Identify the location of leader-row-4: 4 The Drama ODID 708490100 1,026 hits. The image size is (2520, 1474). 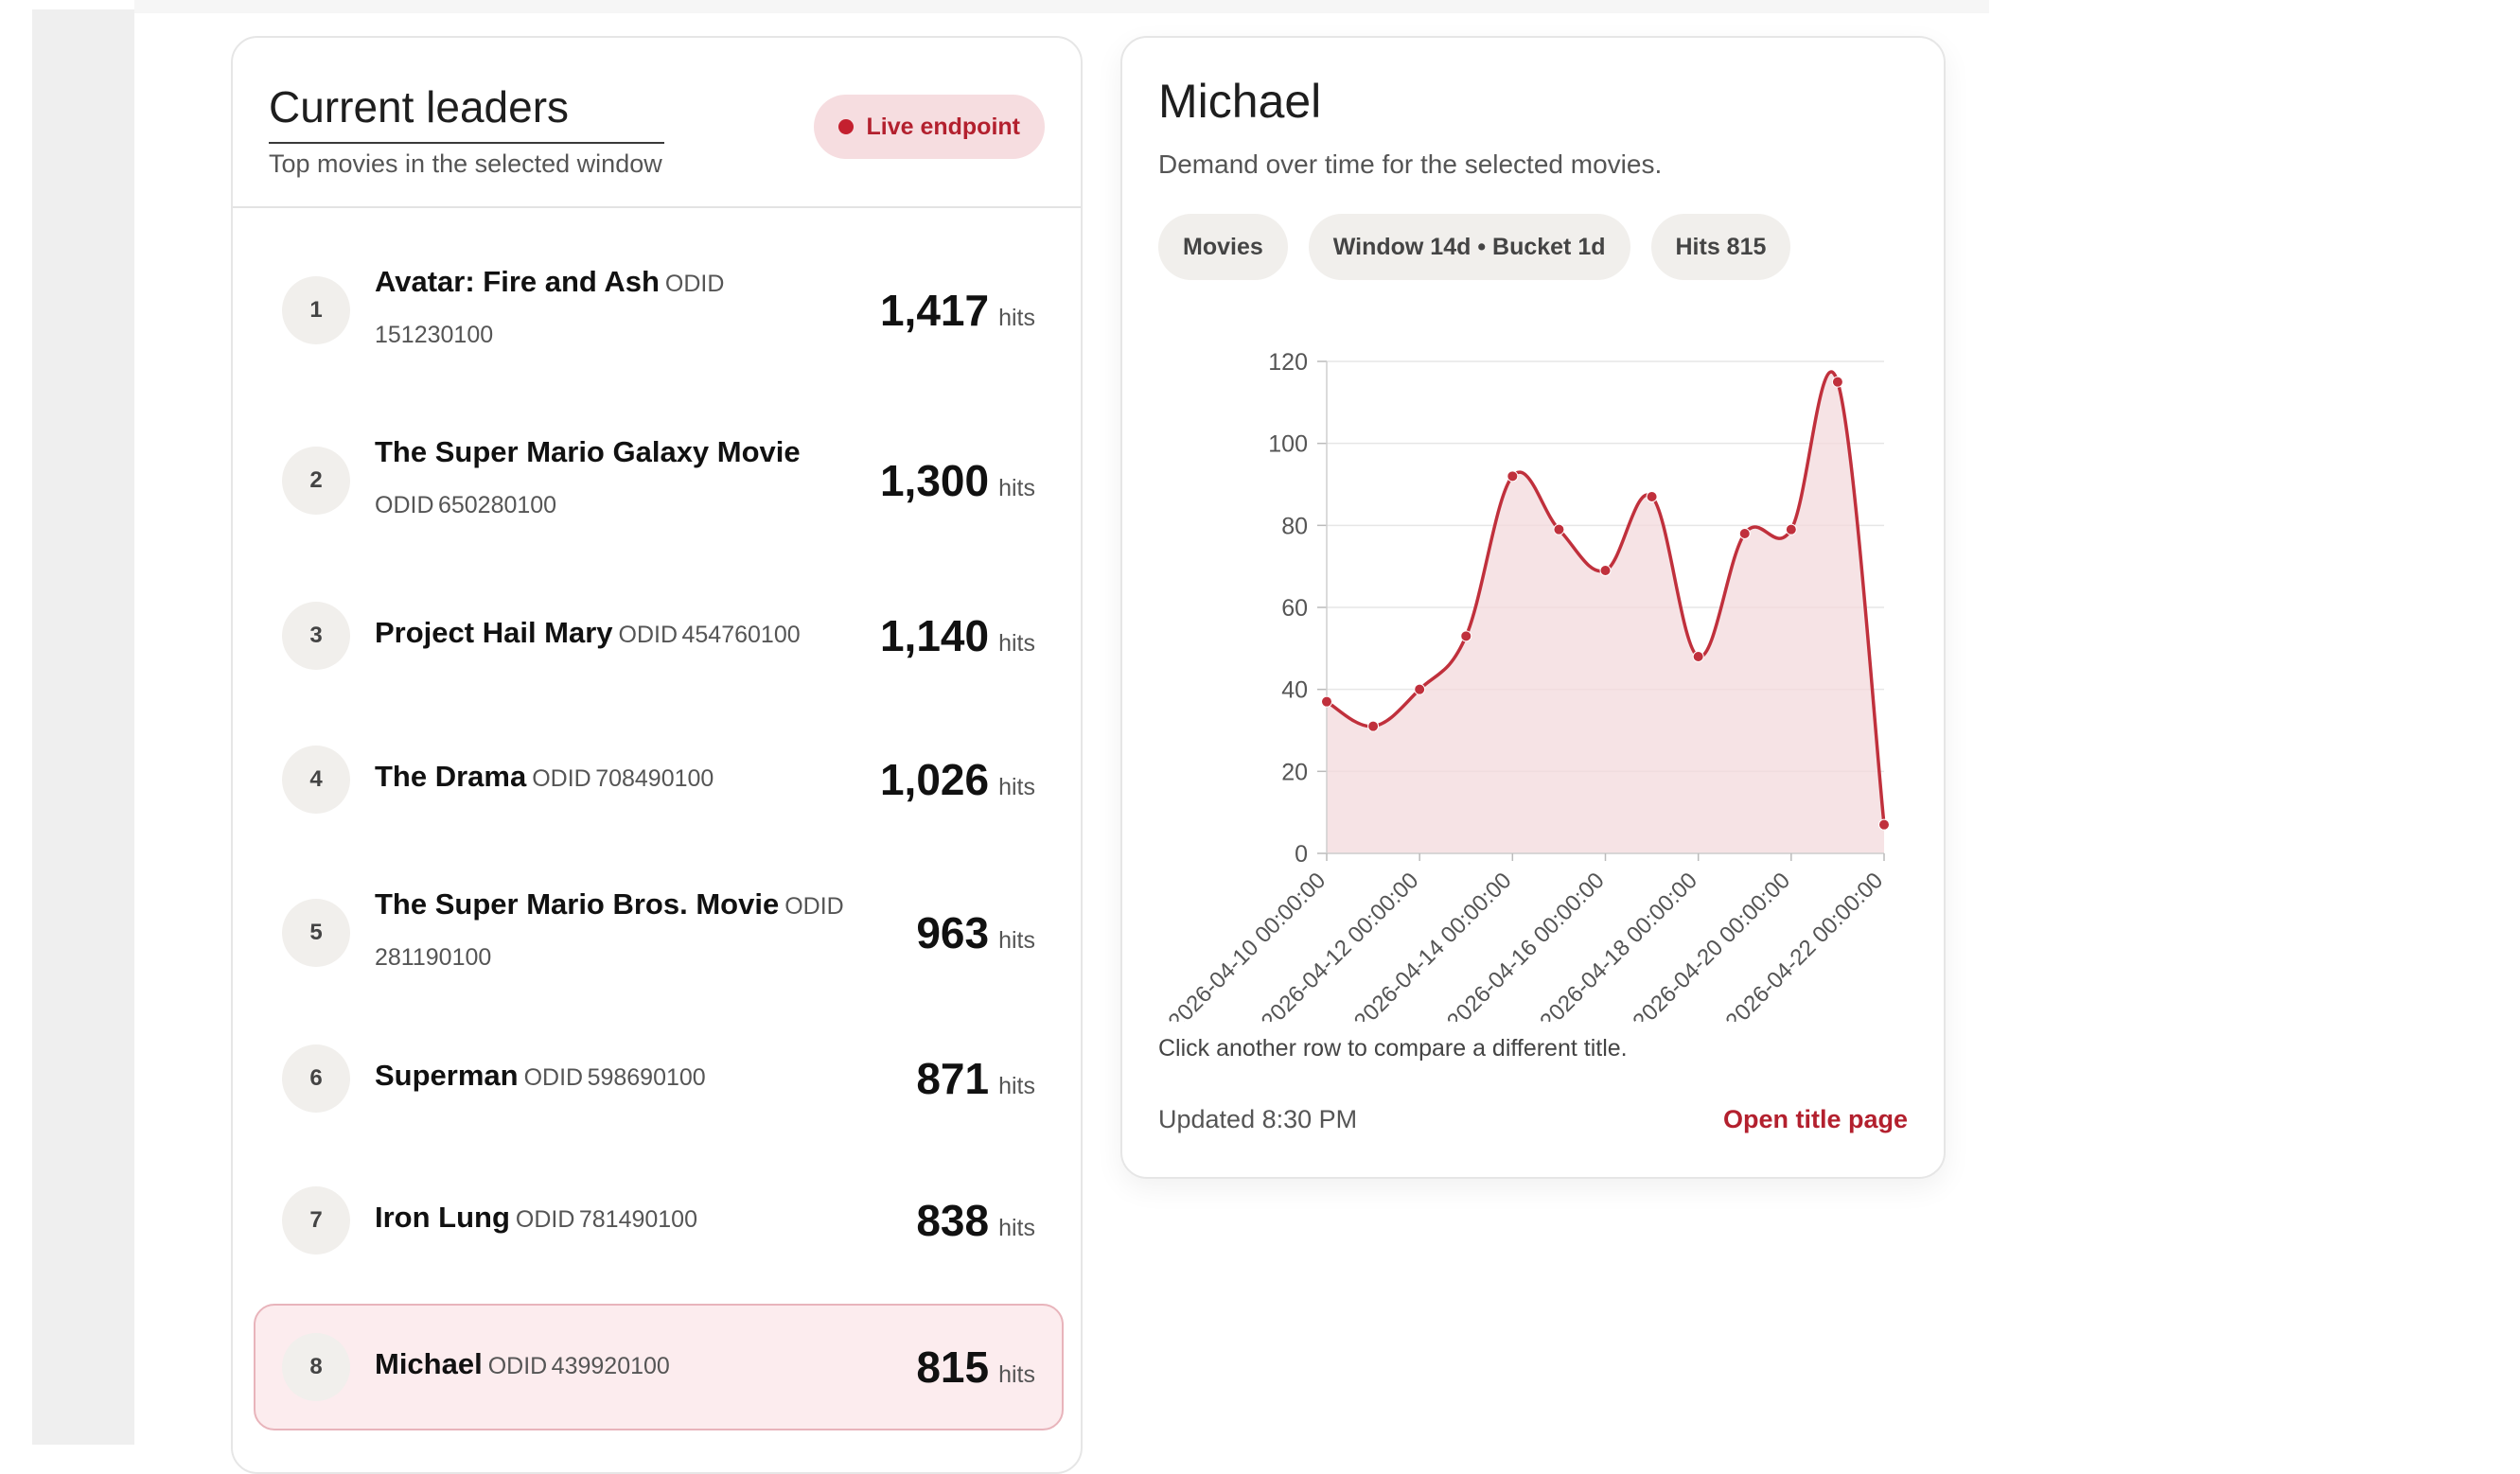
(659, 779).